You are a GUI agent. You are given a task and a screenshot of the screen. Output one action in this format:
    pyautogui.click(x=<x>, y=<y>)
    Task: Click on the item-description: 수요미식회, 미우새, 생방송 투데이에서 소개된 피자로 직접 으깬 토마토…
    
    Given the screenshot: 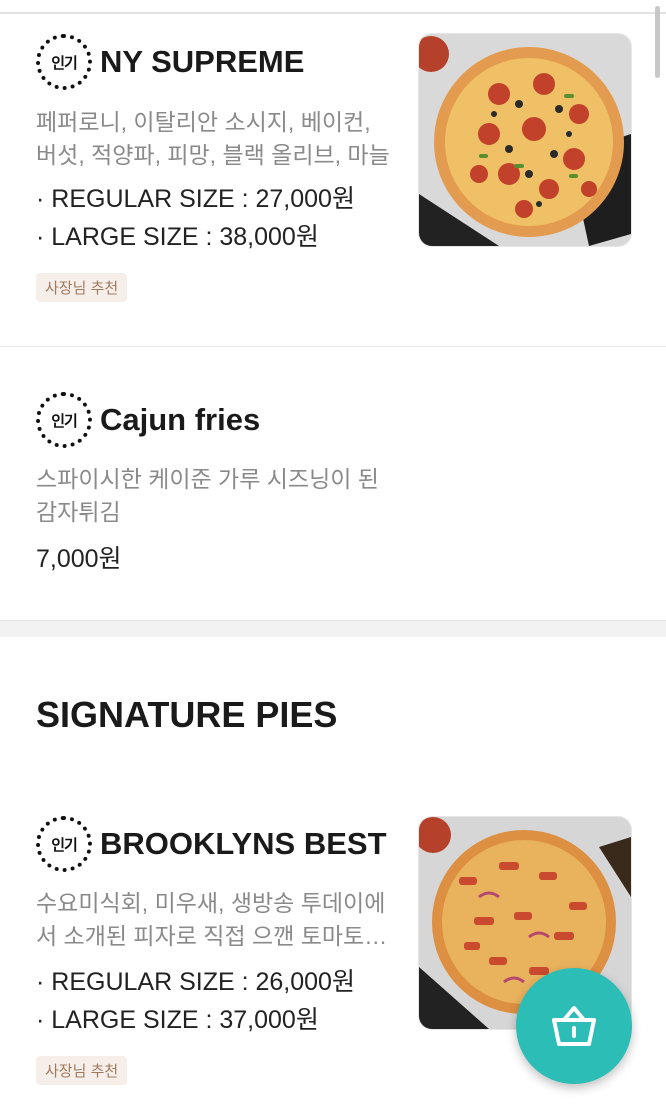 What is the action you would take?
    pyautogui.click(x=212, y=919)
    